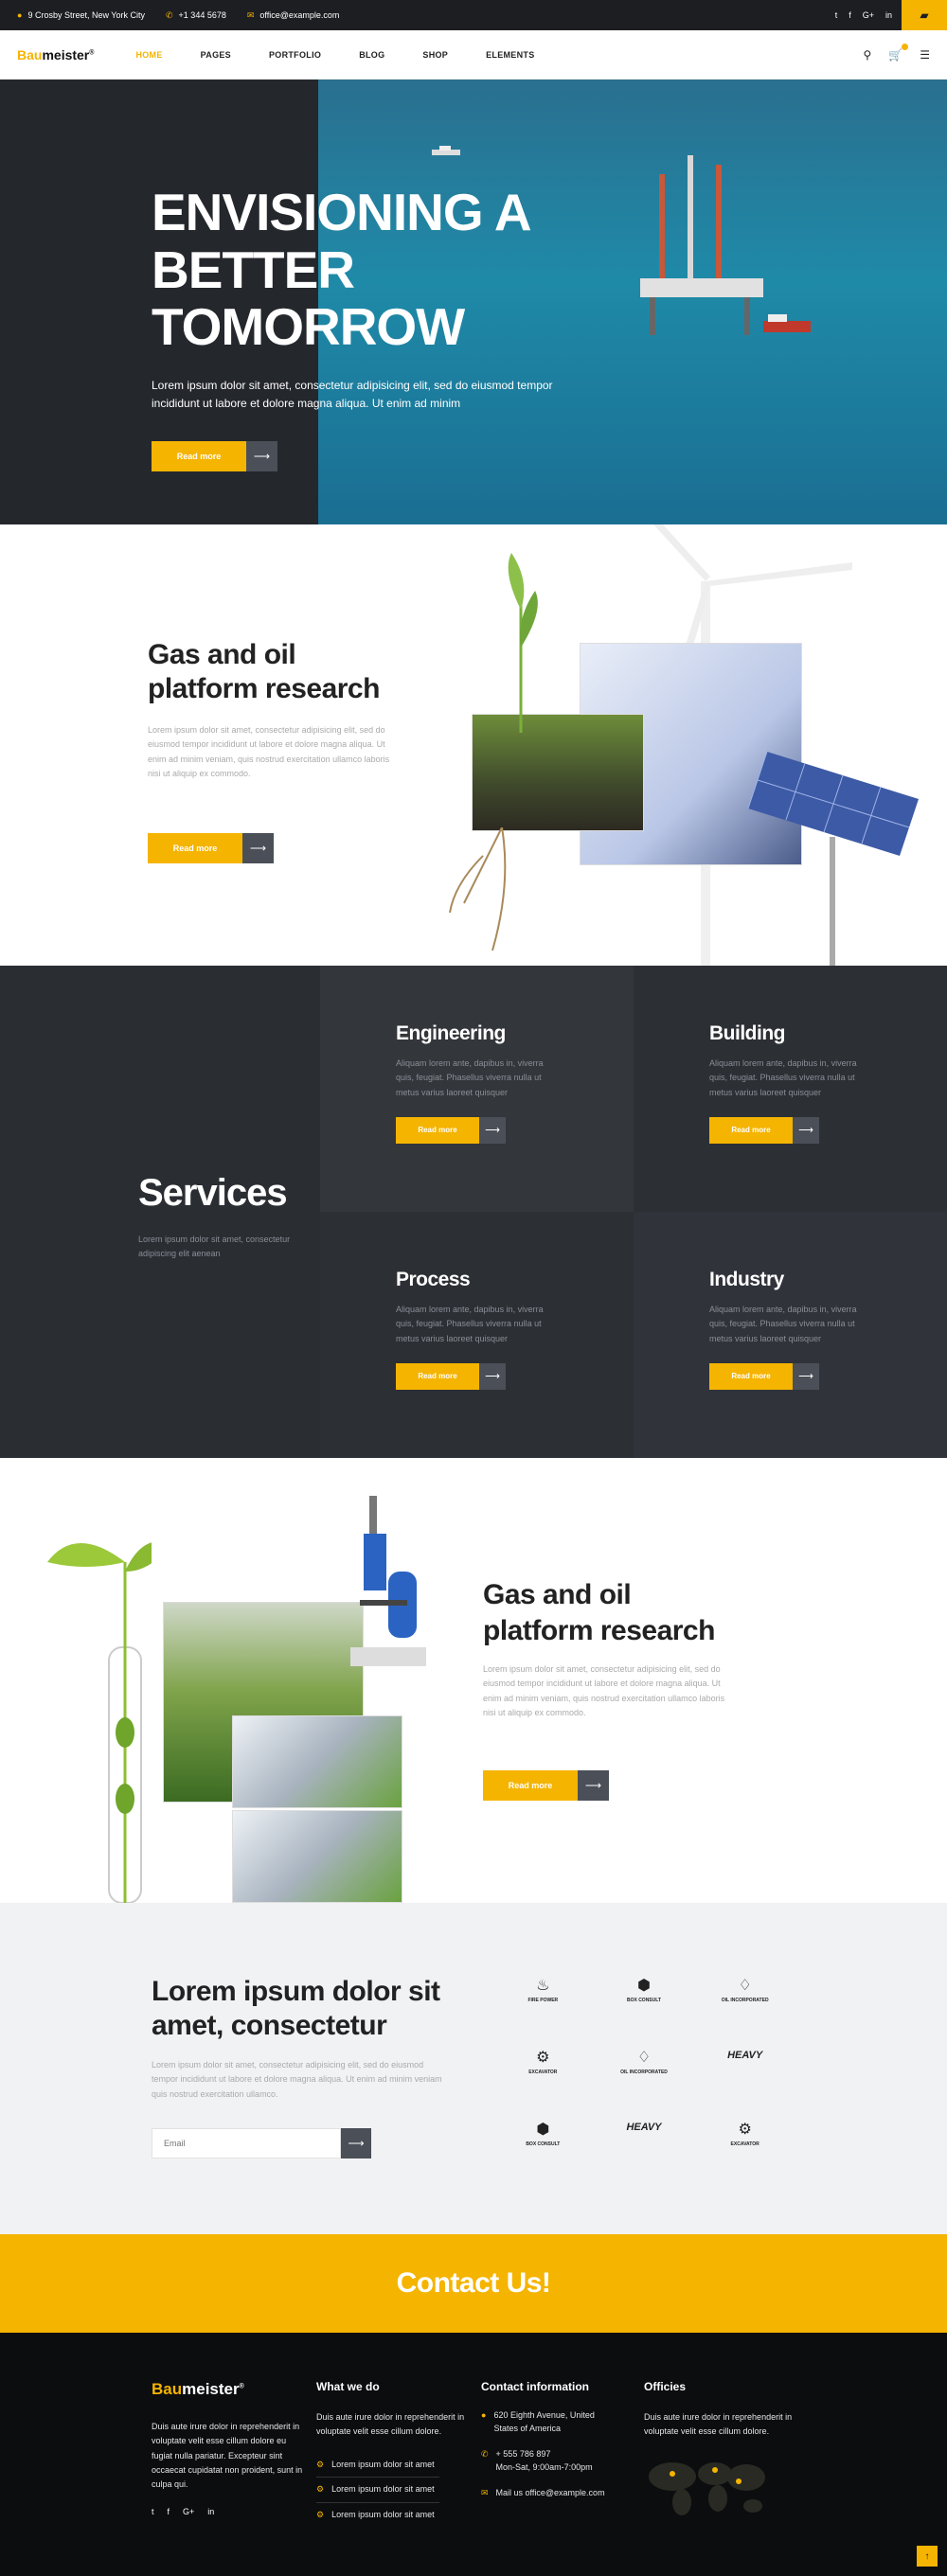 The image size is (947, 2576). I want to click on email-text: office@example.com, so click(299, 15).